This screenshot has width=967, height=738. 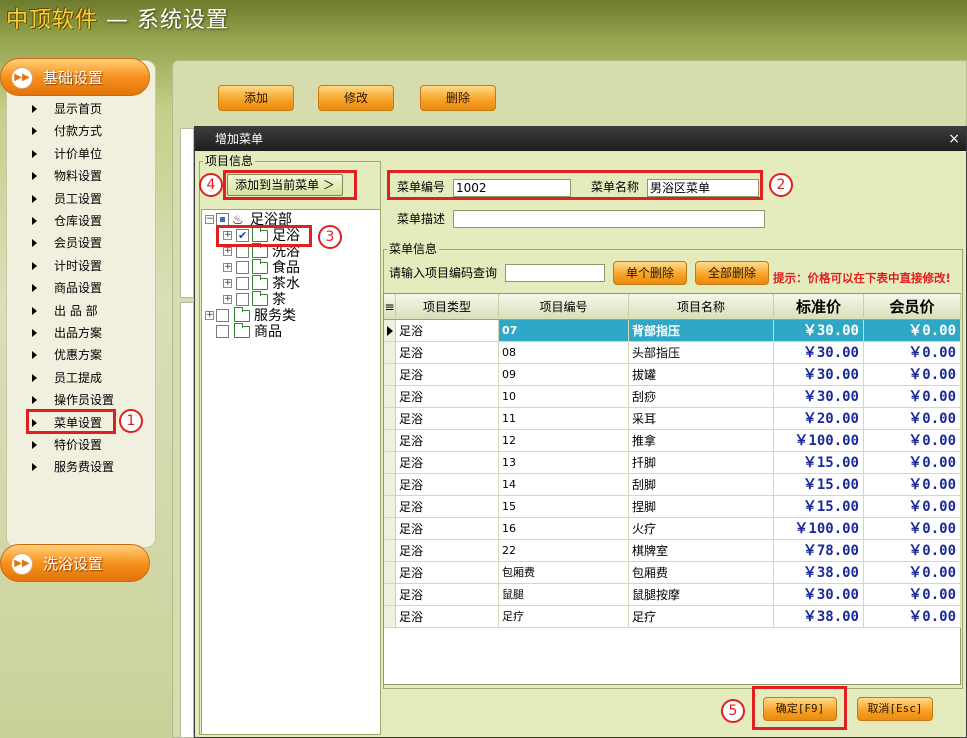 I want to click on menu-desc-field, so click(x=609, y=219).